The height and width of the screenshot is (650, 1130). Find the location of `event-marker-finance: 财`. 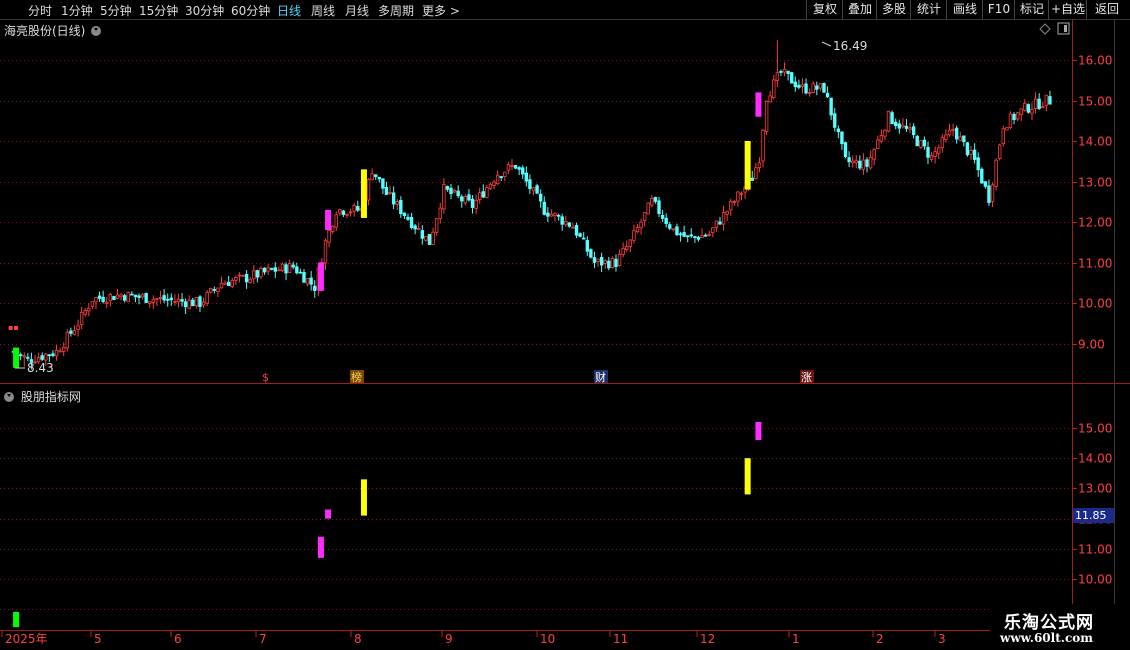

event-marker-finance: 财 is located at coordinates (600, 377).